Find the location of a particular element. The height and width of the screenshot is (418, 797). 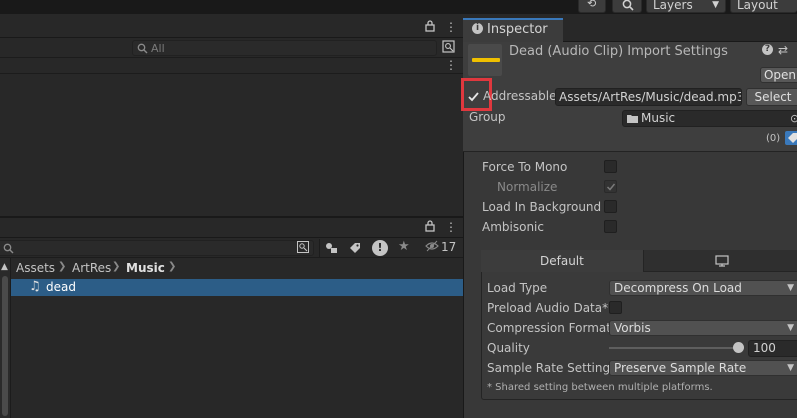

group-value: Music is located at coordinates (658, 118).